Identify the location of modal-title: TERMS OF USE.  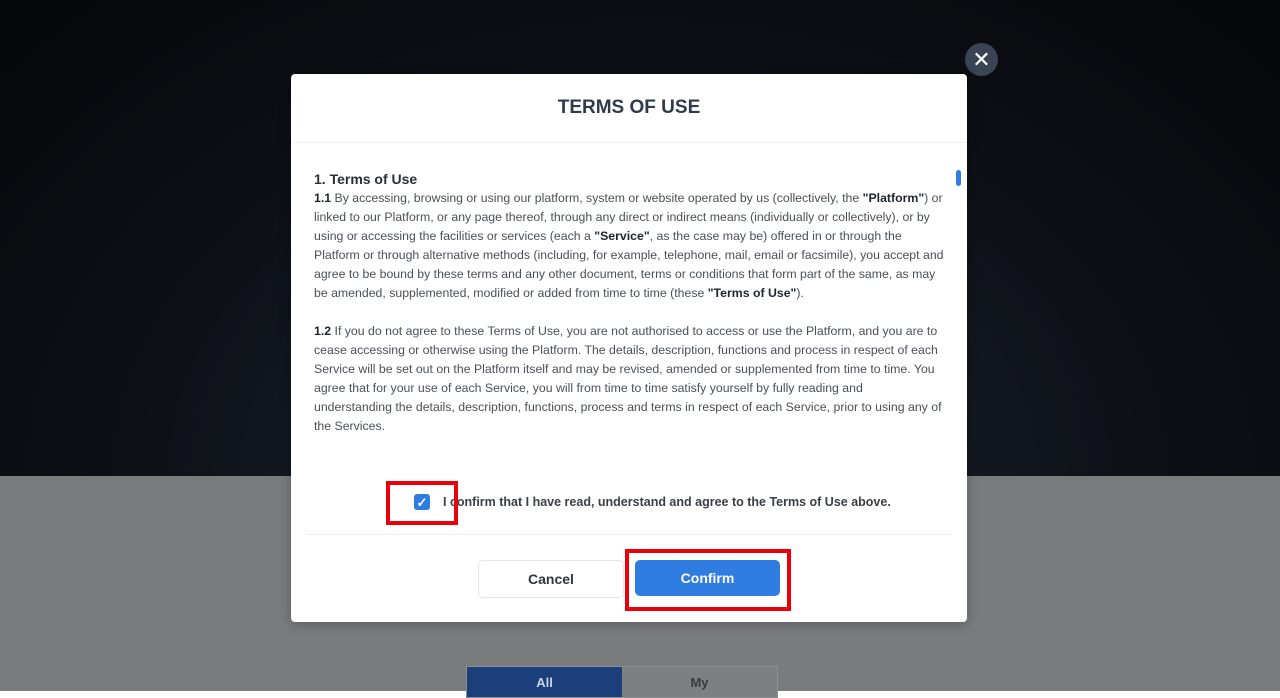
(629, 108).